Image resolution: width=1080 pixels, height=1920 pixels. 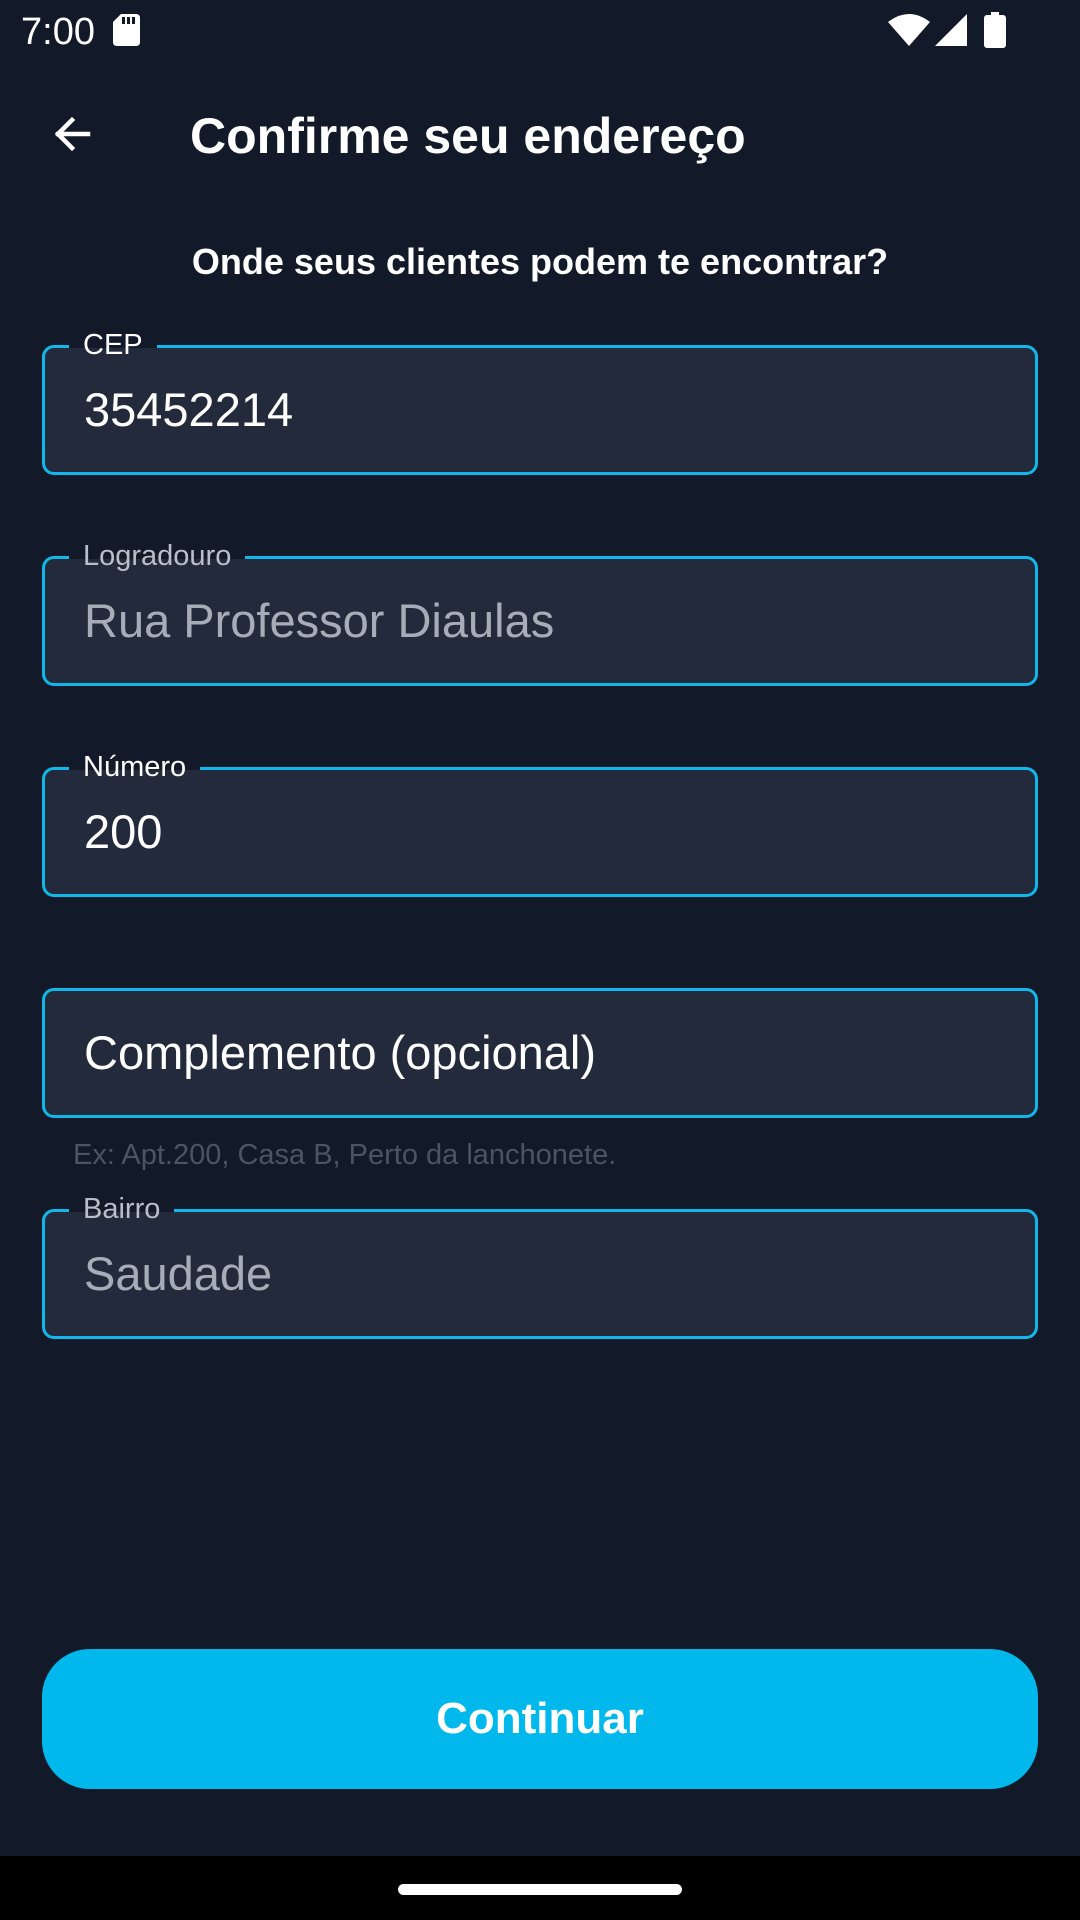 What do you see at coordinates (909, 30) in the screenshot?
I see `wifi-icon` at bounding box center [909, 30].